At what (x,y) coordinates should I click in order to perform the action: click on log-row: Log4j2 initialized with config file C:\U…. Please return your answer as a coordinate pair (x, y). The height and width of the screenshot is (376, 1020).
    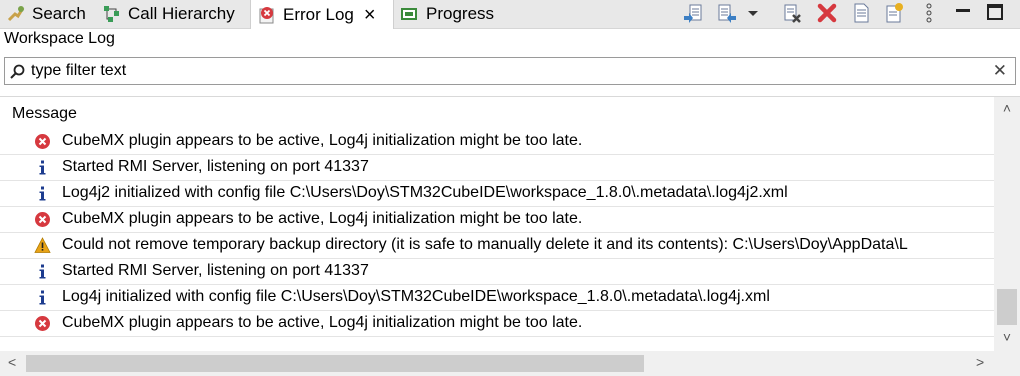
    Looking at the image, I should click on (497, 194).